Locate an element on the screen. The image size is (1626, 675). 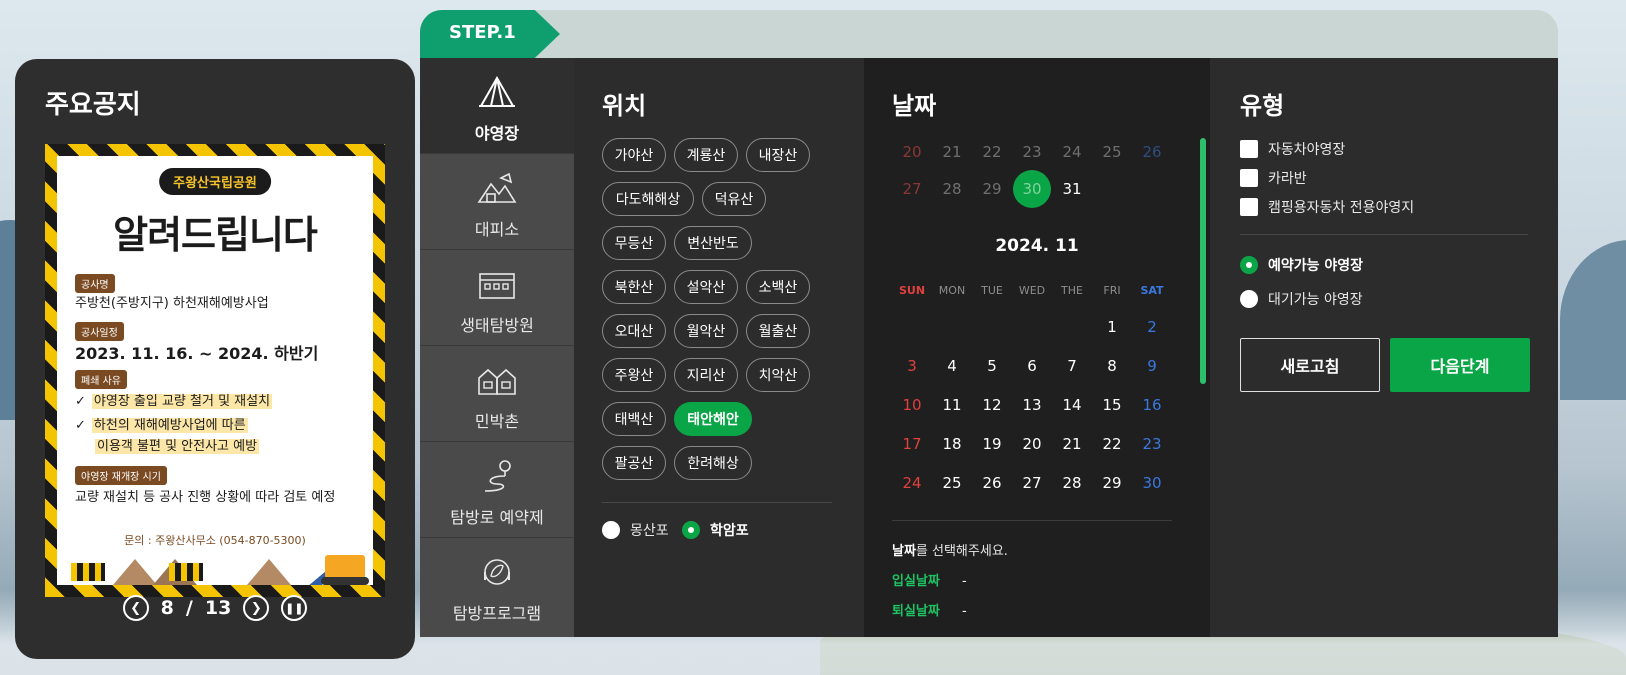
location-chip: 팔공산 is located at coordinates (634, 463).